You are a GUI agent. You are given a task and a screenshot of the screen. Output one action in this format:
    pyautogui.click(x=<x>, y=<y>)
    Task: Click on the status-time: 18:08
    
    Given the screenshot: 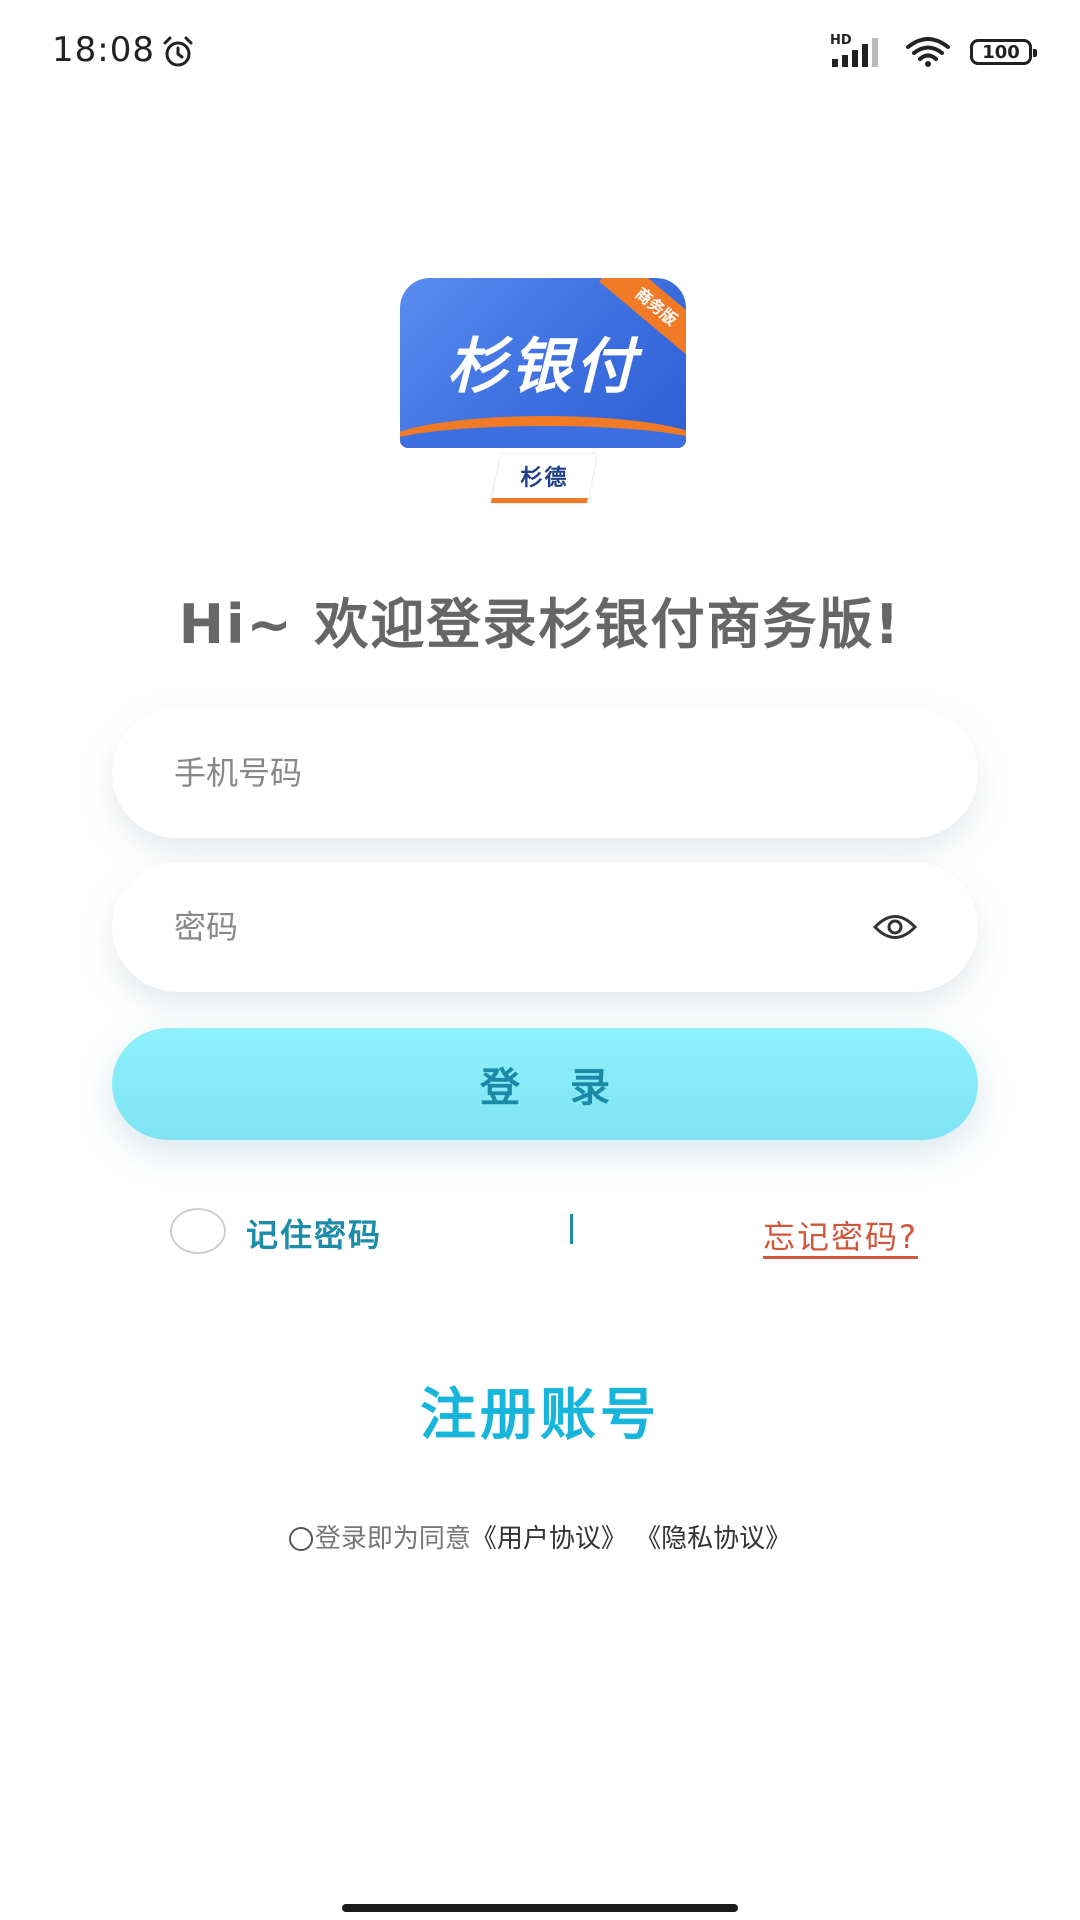 What is the action you would take?
    pyautogui.click(x=103, y=50)
    